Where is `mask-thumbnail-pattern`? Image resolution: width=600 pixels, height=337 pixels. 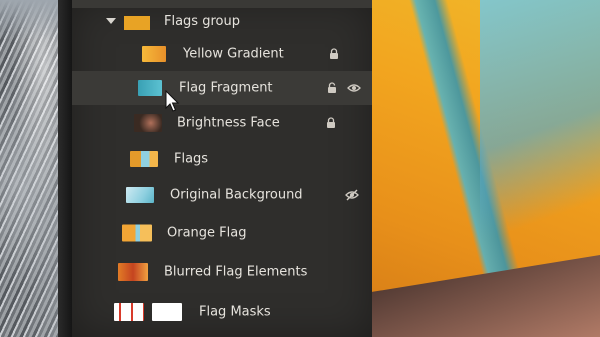
mask-thumbnail-pattern is located at coordinates (129, 312).